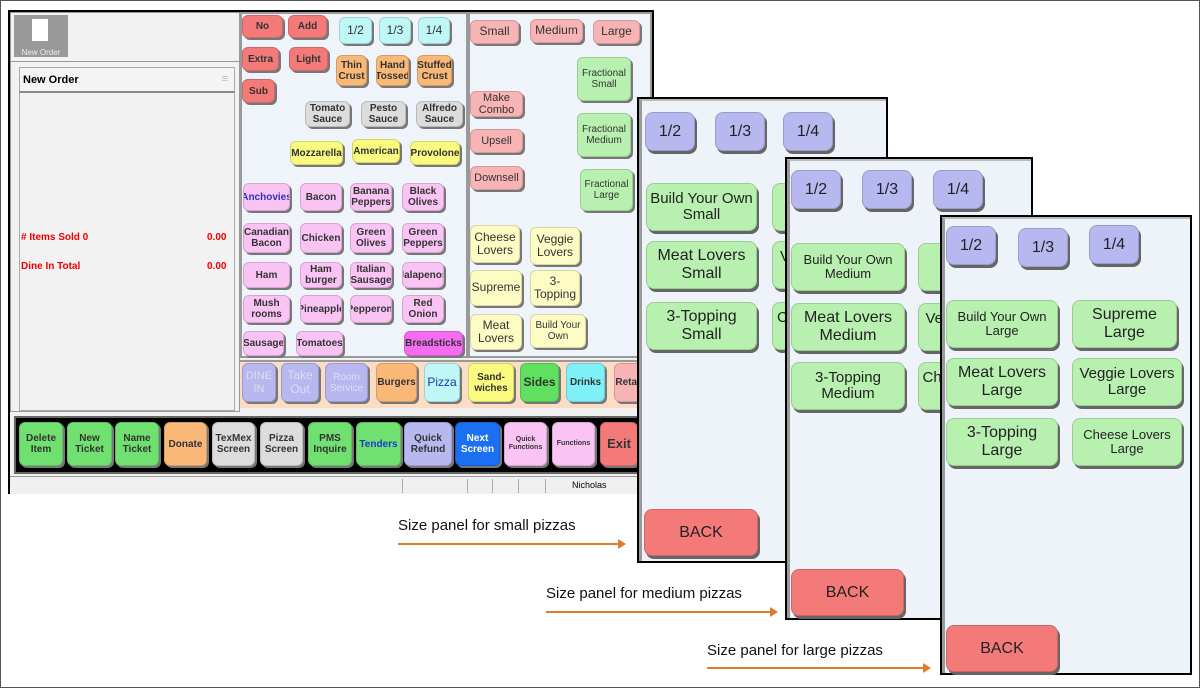  I want to click on topping-button: Ham, so click(266, 275).